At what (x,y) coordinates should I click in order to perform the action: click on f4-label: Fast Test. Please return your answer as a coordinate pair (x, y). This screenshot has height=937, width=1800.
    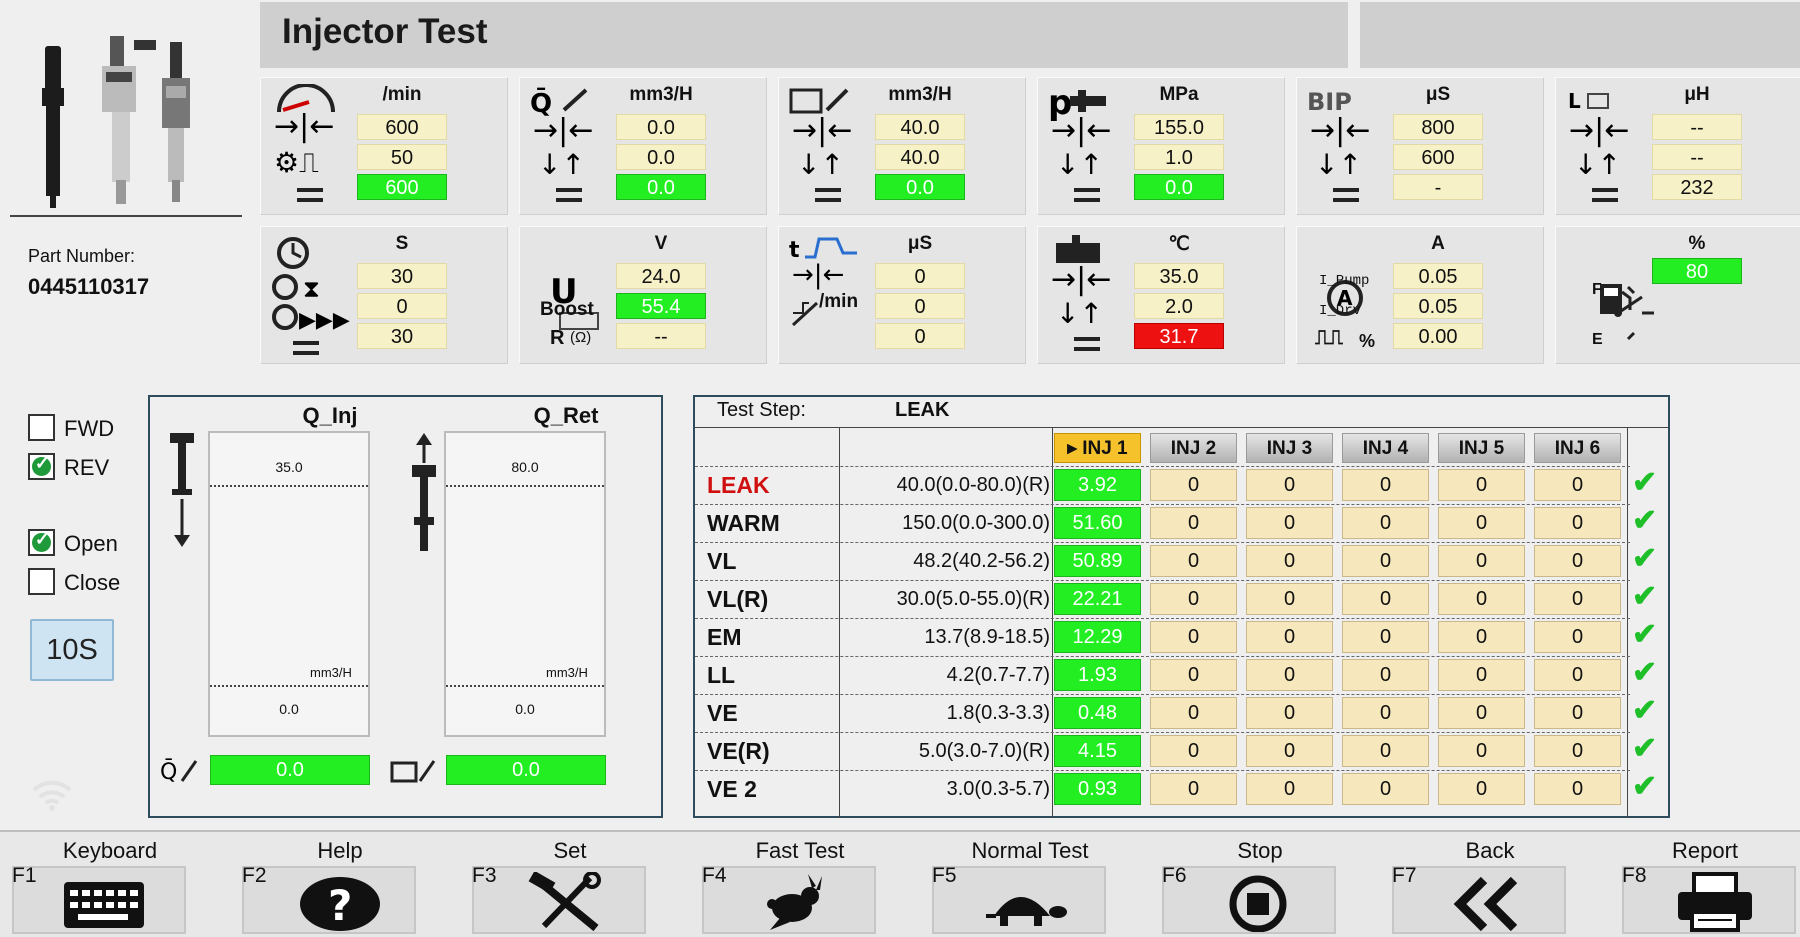
    Looking at the image, I should click on (800, 850).